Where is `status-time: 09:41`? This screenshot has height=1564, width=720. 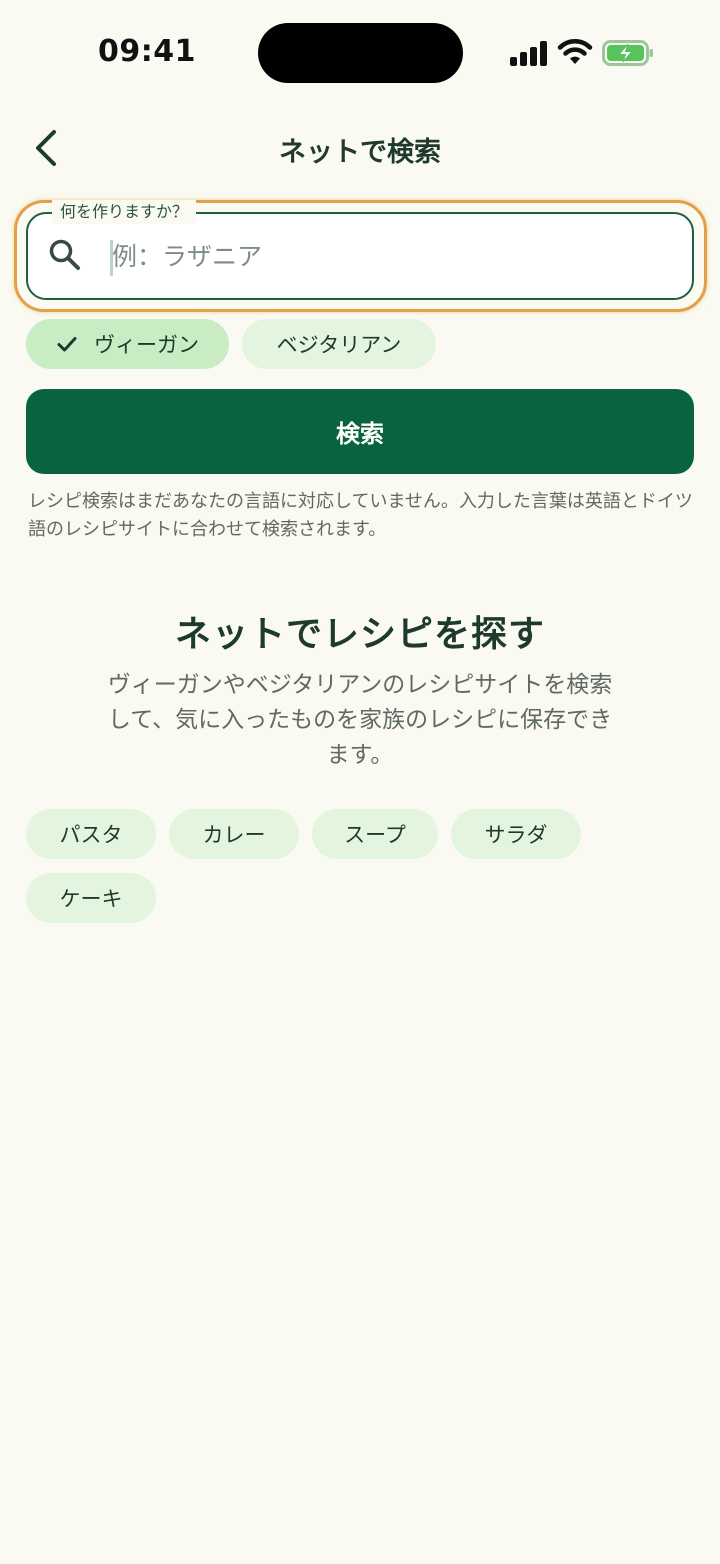
status-time: 09:41 is located at coordinates (147, 51).